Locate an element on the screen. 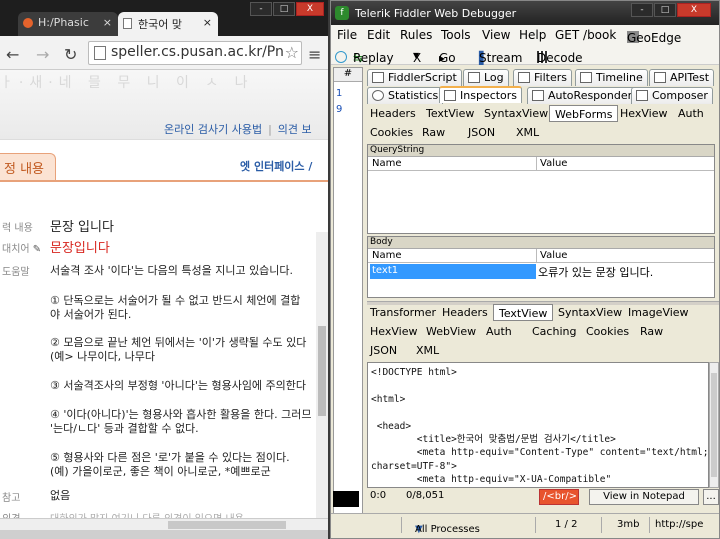 Image resolution: width=720 pixels, height=539 pixels. resp-tab-hexview: HexView is located at coordinates (393, 331).